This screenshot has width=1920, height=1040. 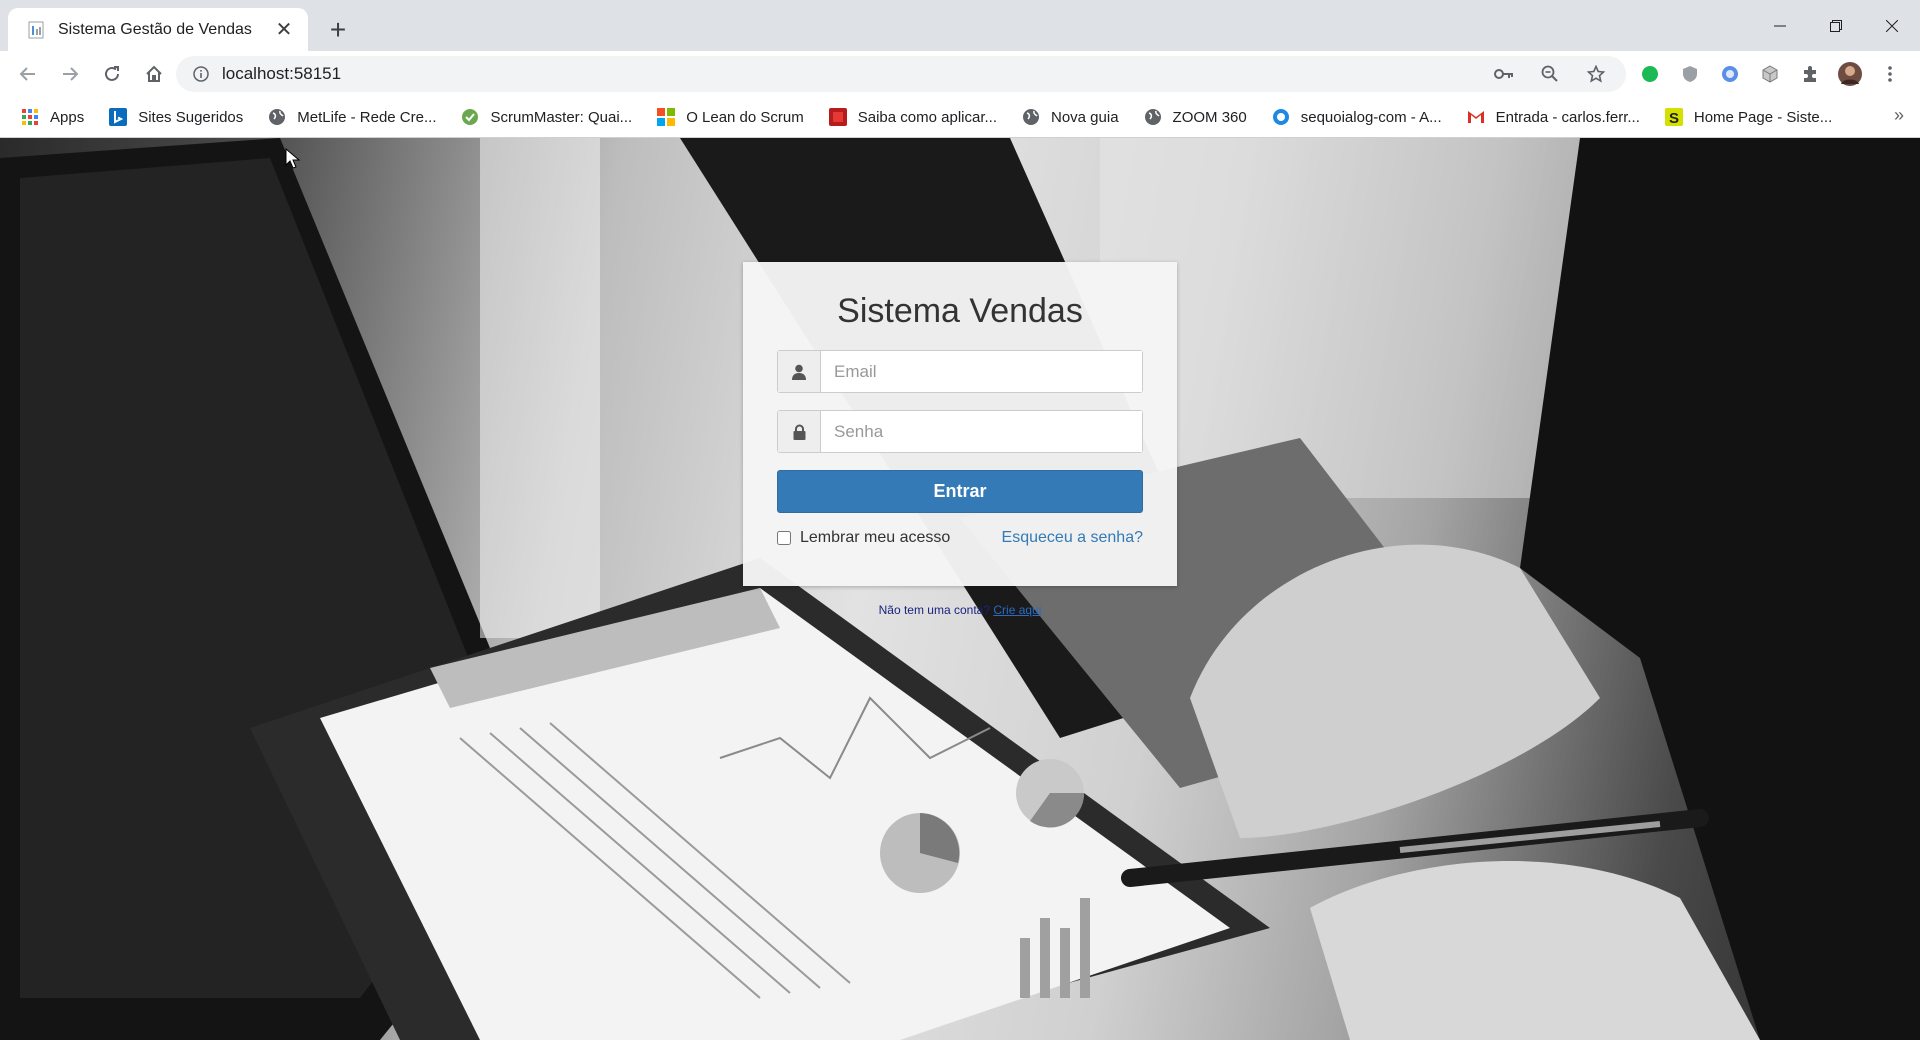 I want to click on green-dot-extension-icon, so click(x=1650, y=74).